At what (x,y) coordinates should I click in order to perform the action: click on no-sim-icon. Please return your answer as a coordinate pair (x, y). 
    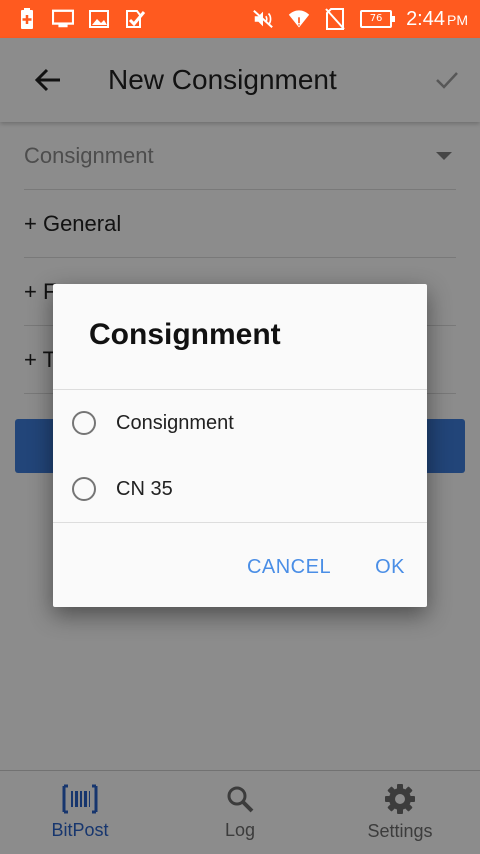
    Looking at the image, I should click on (335, 19).